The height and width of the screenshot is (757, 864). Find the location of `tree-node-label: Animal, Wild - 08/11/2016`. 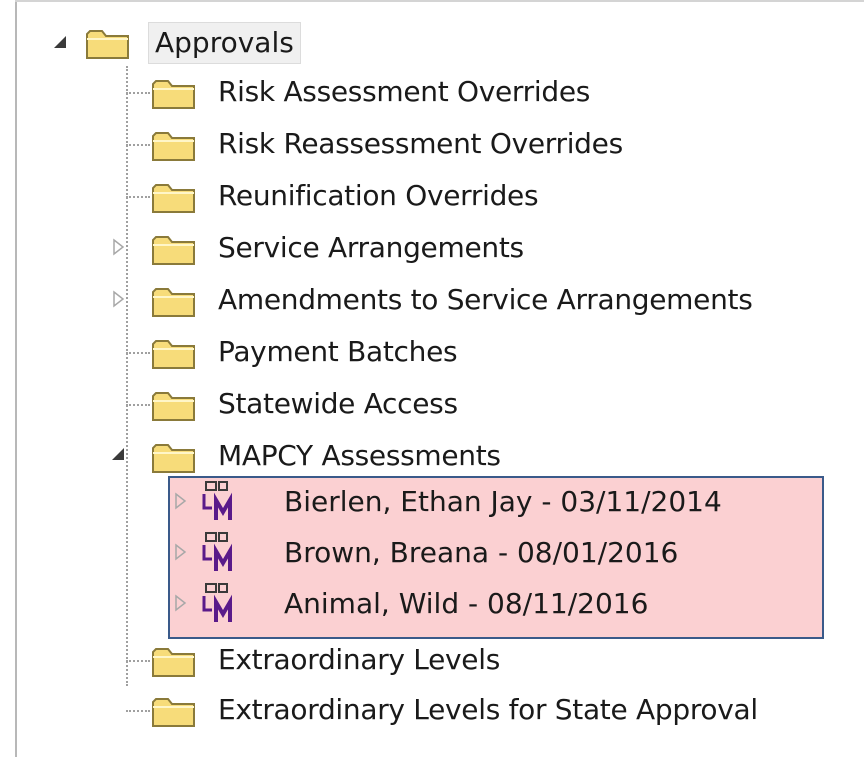

tree-node-label: Animal, Wild - 08/11/2016 is located at coordinates (466, 603).